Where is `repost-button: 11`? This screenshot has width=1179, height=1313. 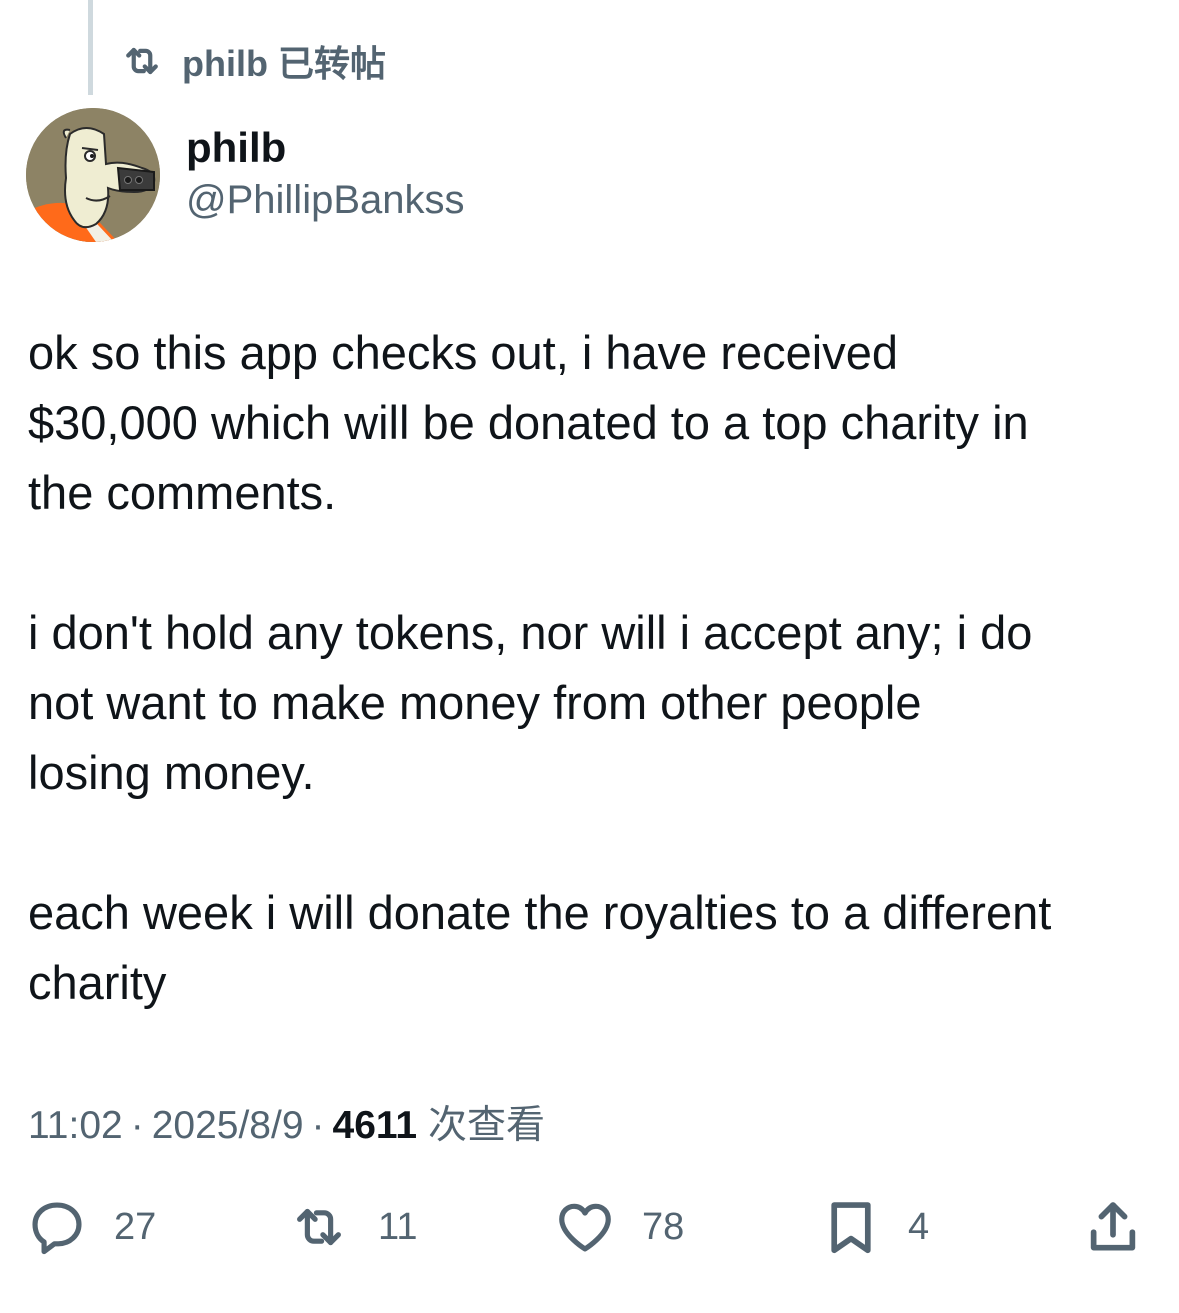 repost-button: 11 is located at coordinates (351, 1227).